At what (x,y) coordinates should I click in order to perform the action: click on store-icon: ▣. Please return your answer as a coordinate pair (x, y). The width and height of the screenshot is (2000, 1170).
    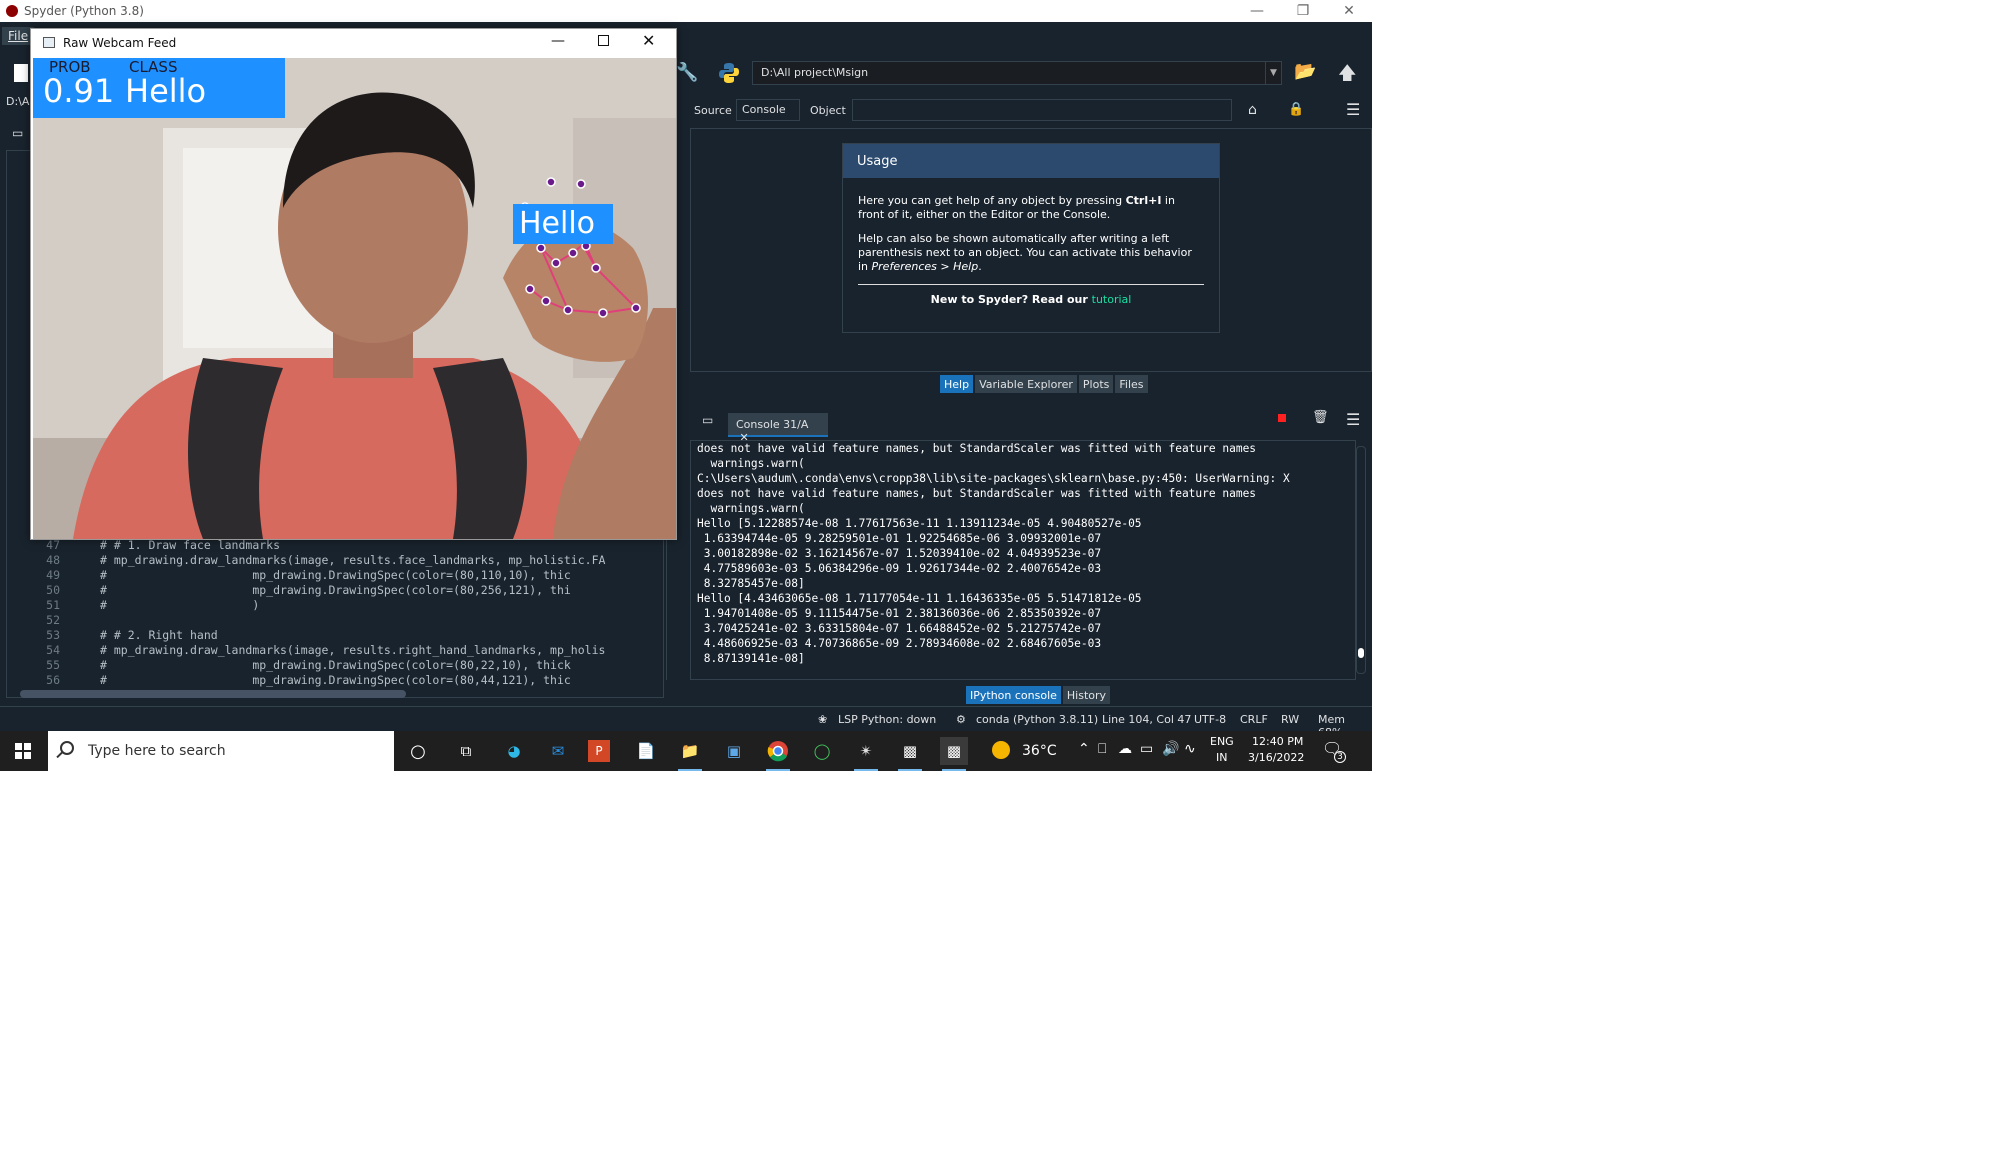
    Looking at the image, I should click on (734, 751).